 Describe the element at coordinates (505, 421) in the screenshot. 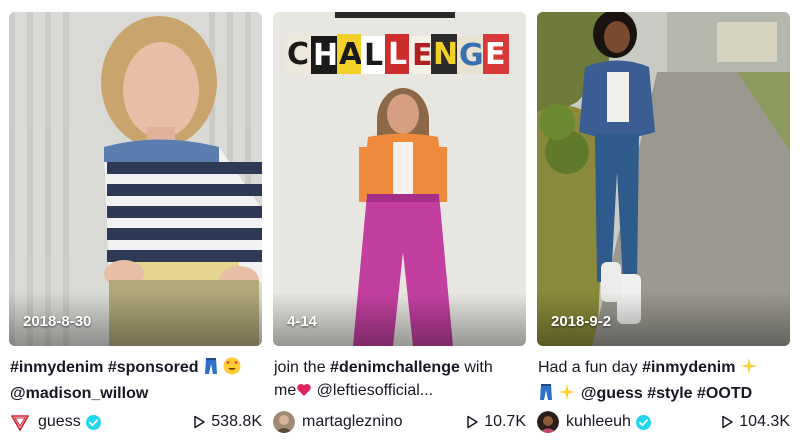

I see `view-count-value: 10.7K` at that location.